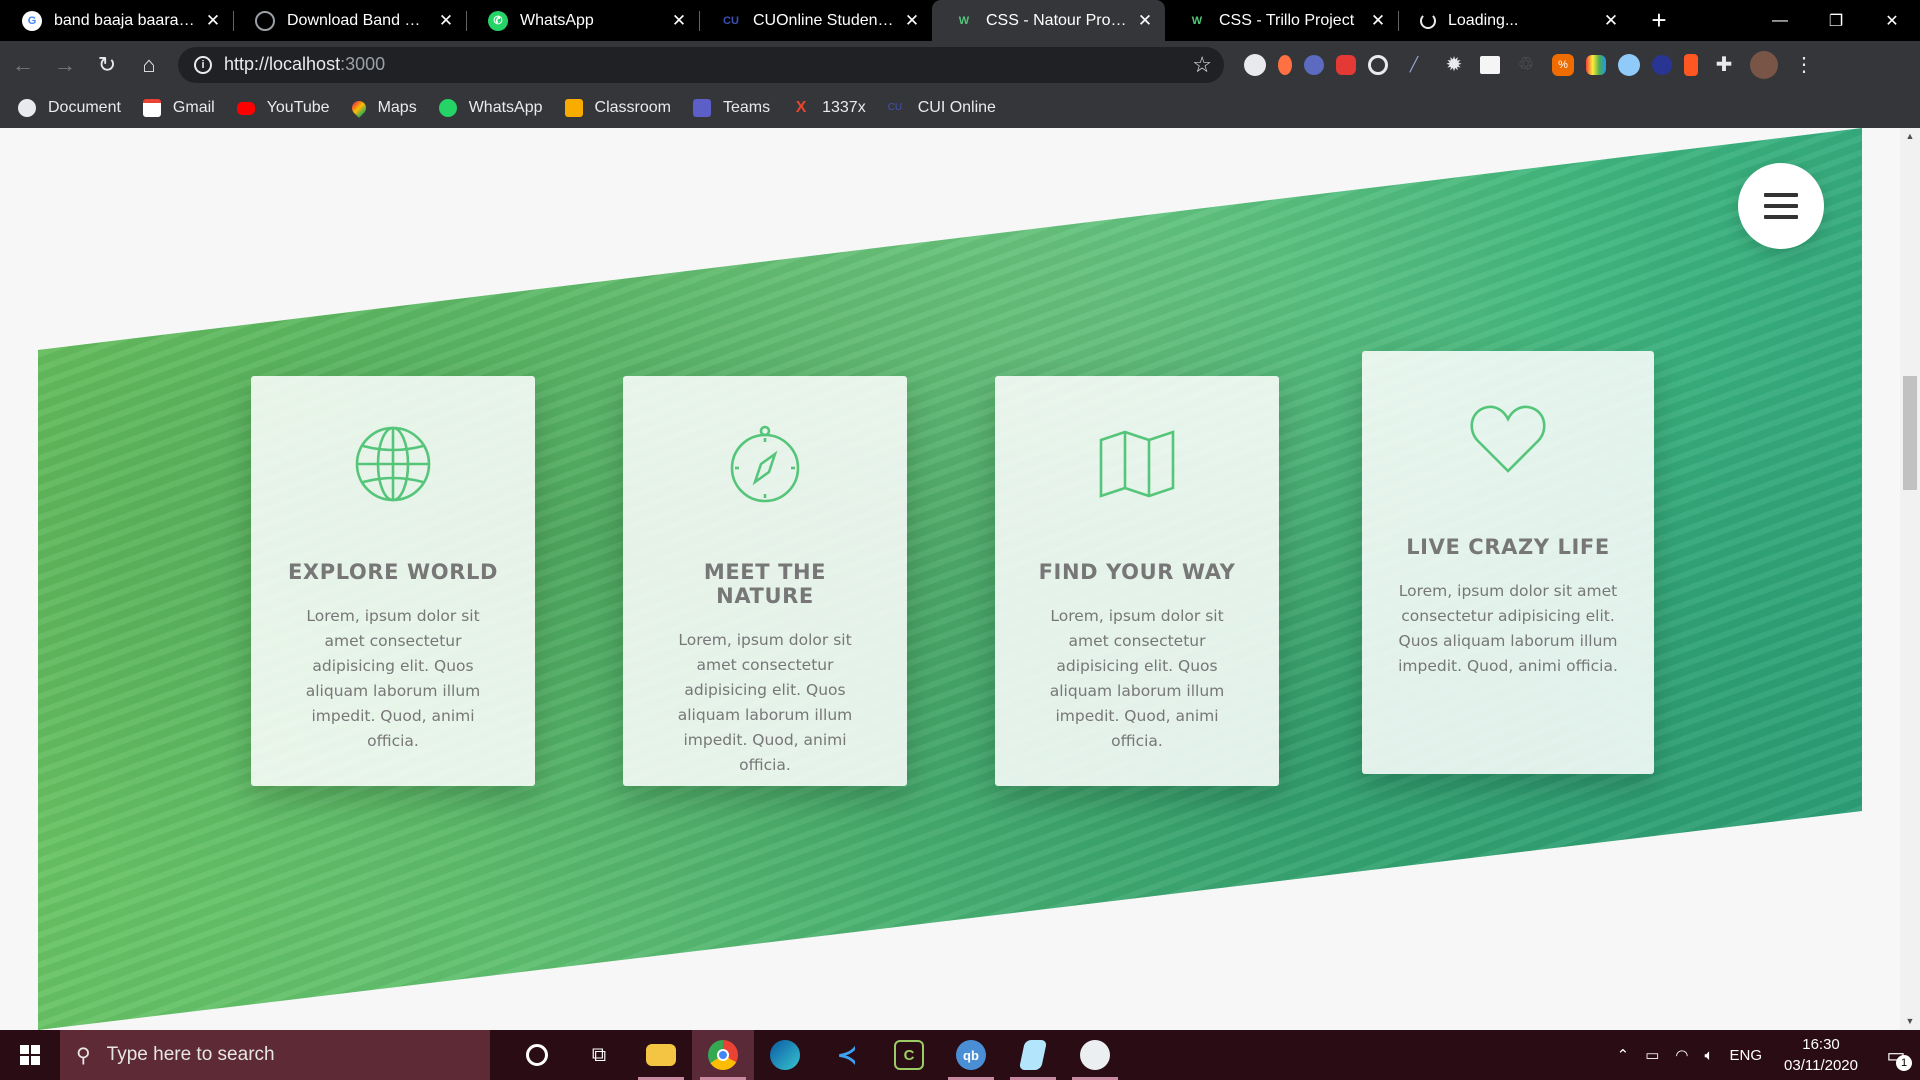  I want to click on cortana-icon, so click(537, 1055).